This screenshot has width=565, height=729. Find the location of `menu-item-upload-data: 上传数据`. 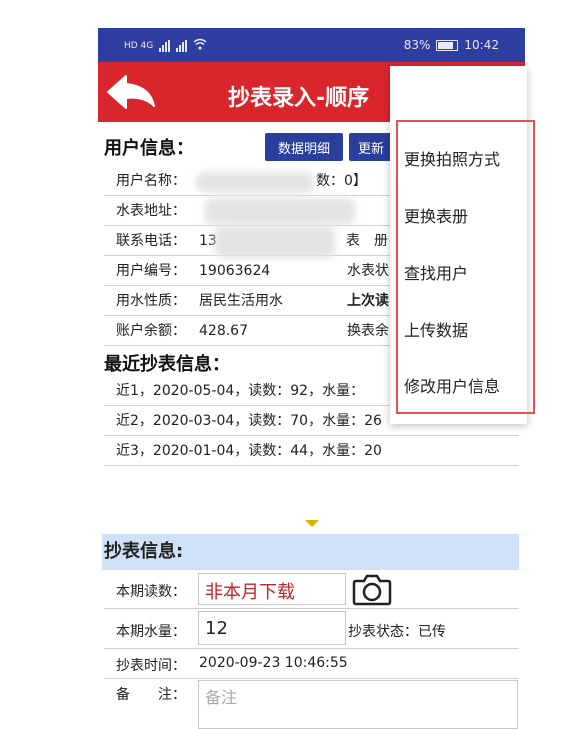

menu-item-upload-data: 上传数据 is located at coordinates (436, 329).